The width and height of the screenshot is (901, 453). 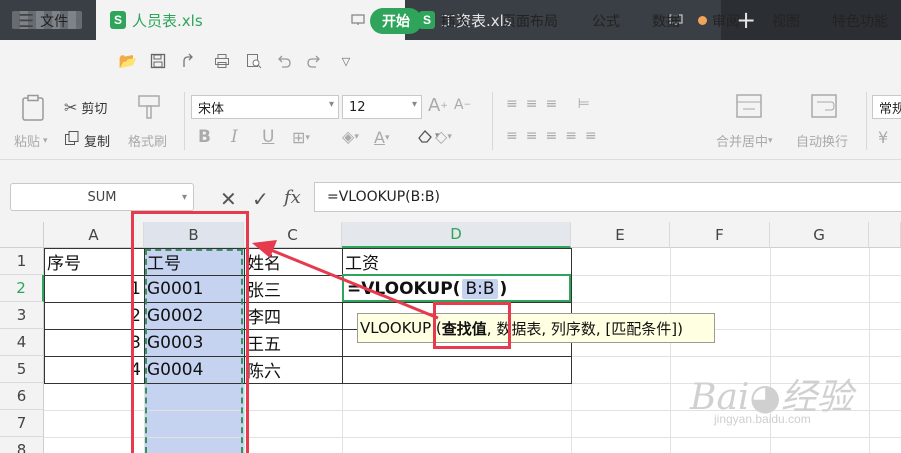 What do you see at coordinates (22, 315) in the screenshot?
I see `row-header-3: 3` at bounding box center [22, 315].